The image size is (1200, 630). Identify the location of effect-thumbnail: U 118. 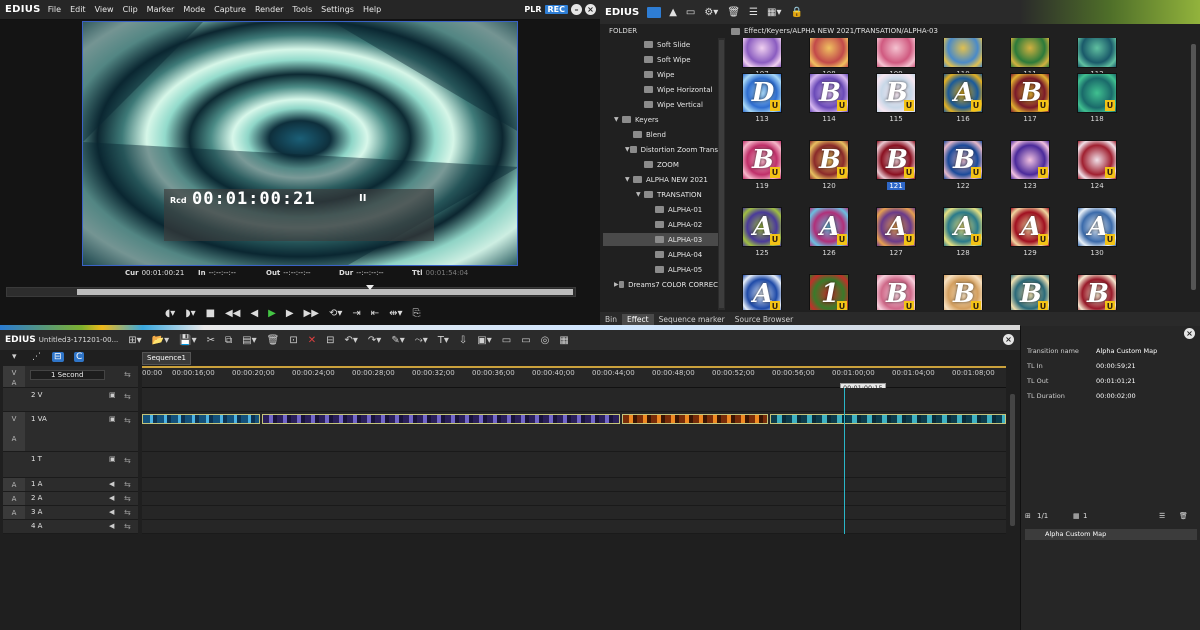
(1097, 99).